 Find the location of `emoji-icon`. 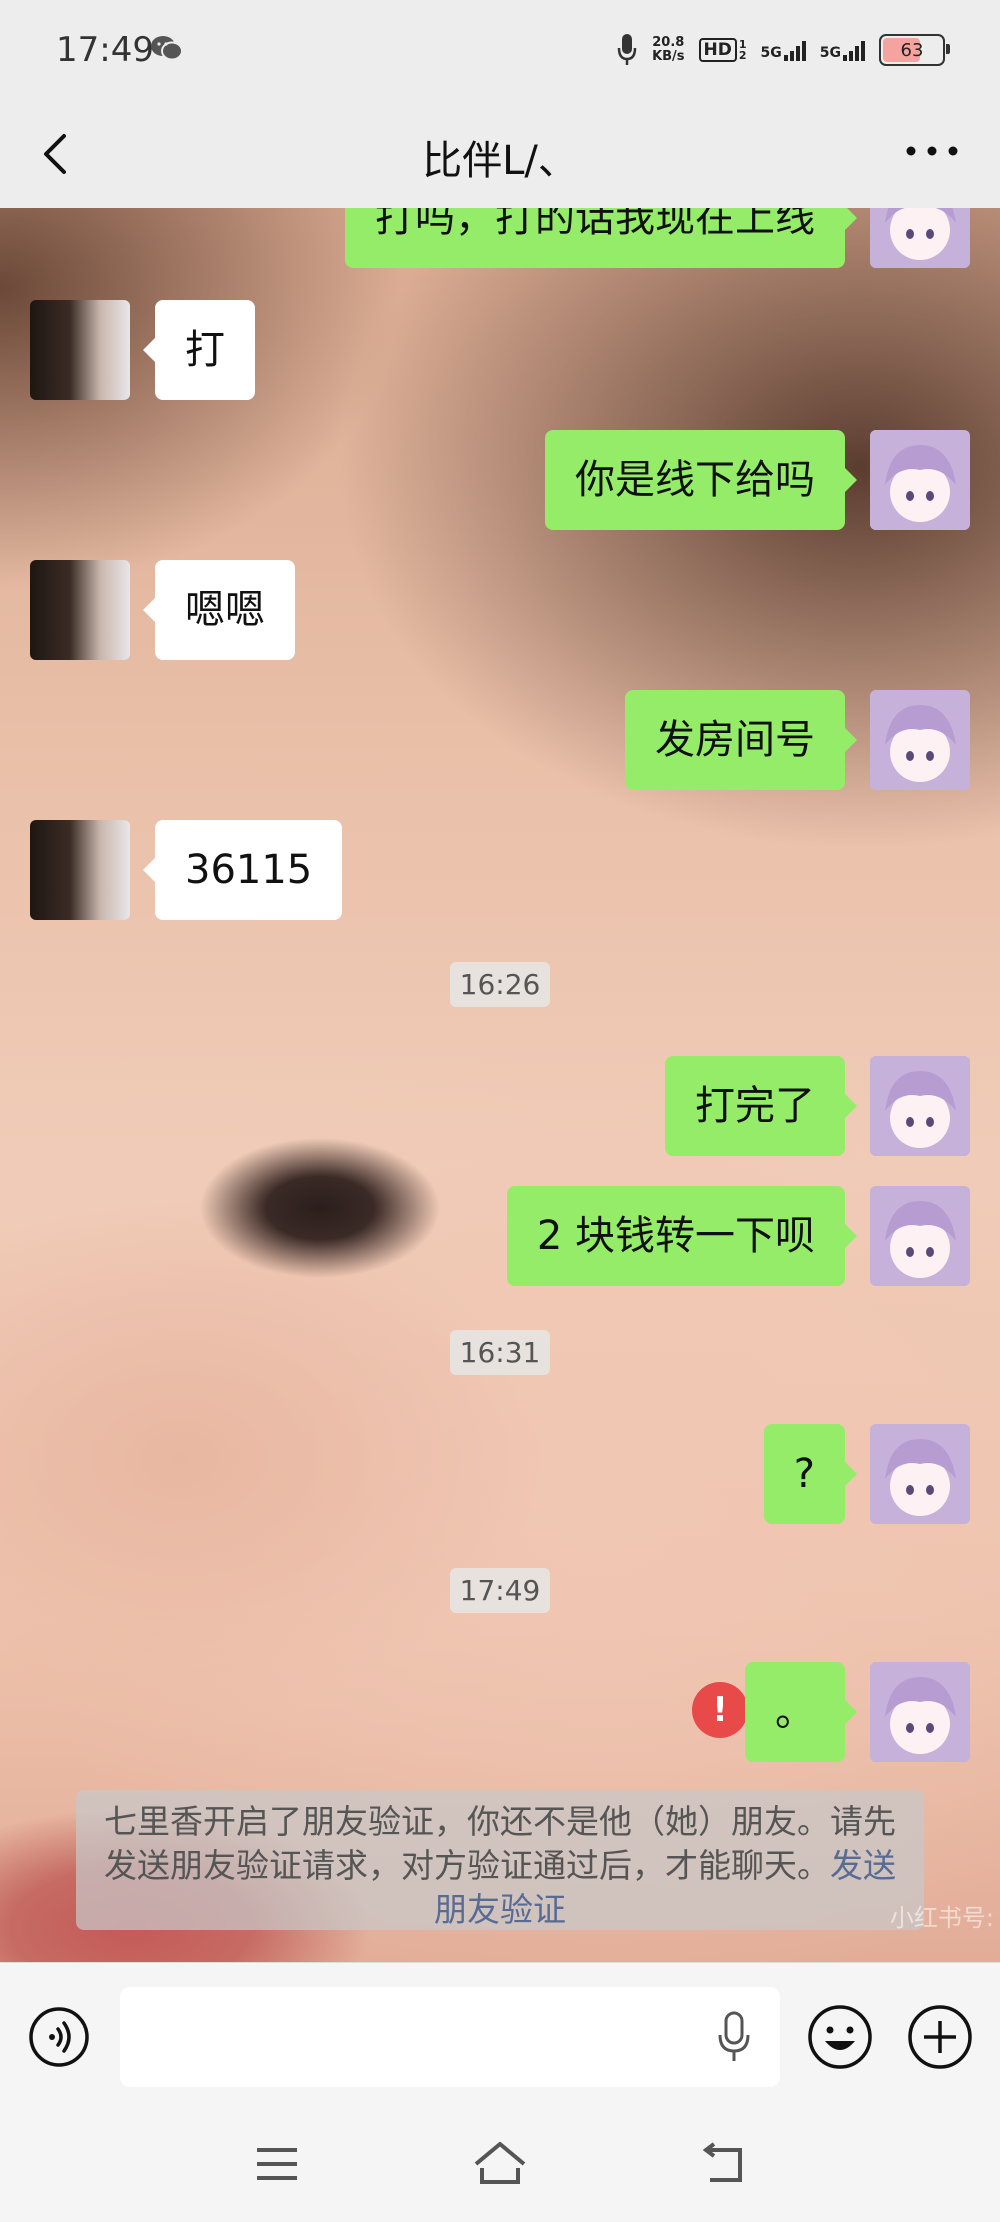

emoji-icon is located at coordinates (840, 2037).